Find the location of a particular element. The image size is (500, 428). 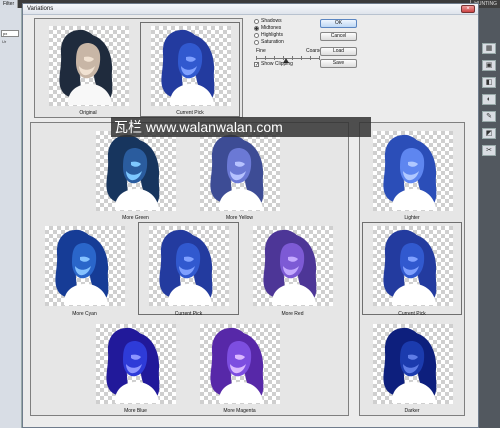

coarseness-slider is located at coordinates (288, 59).